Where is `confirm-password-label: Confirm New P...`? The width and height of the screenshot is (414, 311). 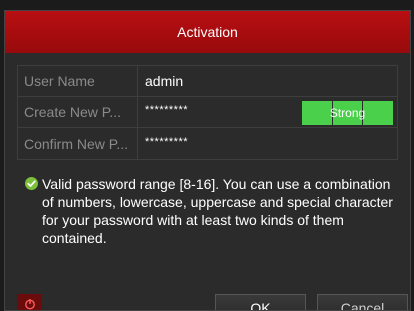
confirm-password-label: Confirm New P... is located at coordinates (78, 143).